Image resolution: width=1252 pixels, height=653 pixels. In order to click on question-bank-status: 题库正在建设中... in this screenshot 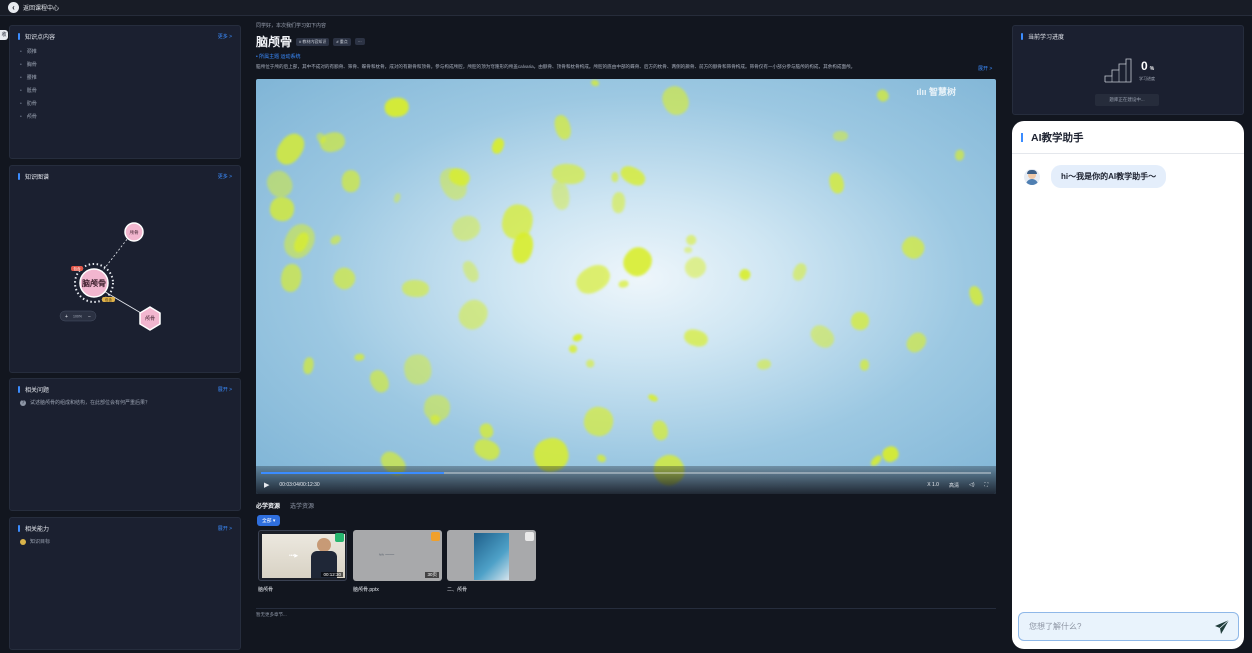, I will do `click(1127, 100)`.